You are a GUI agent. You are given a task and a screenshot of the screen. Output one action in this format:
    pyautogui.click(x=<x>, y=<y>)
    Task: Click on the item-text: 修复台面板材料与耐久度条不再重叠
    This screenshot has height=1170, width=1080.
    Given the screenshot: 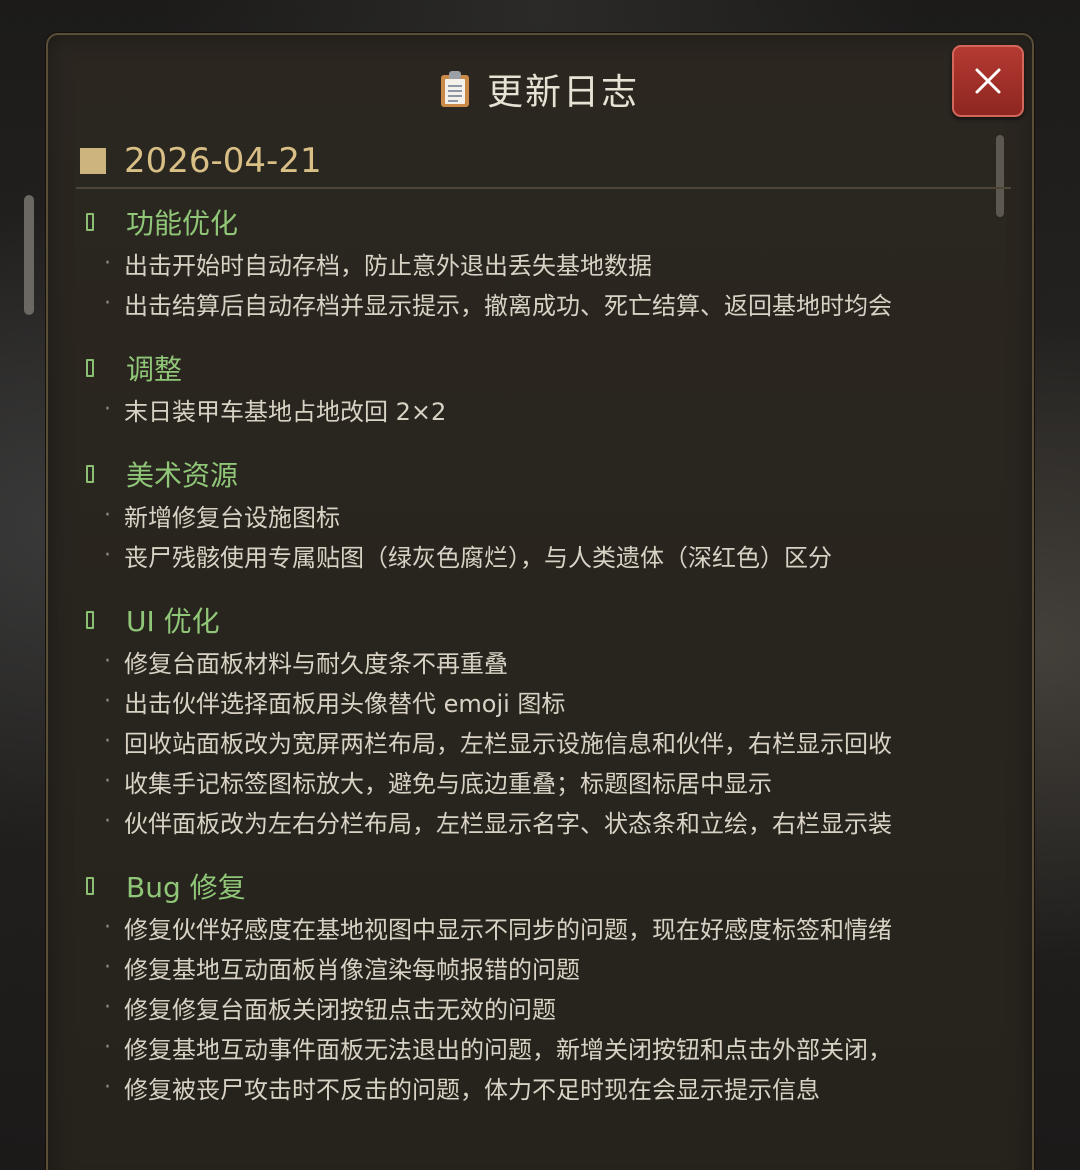 What is the action you would take?
    pyautogui.click(x=316, y=663)
    